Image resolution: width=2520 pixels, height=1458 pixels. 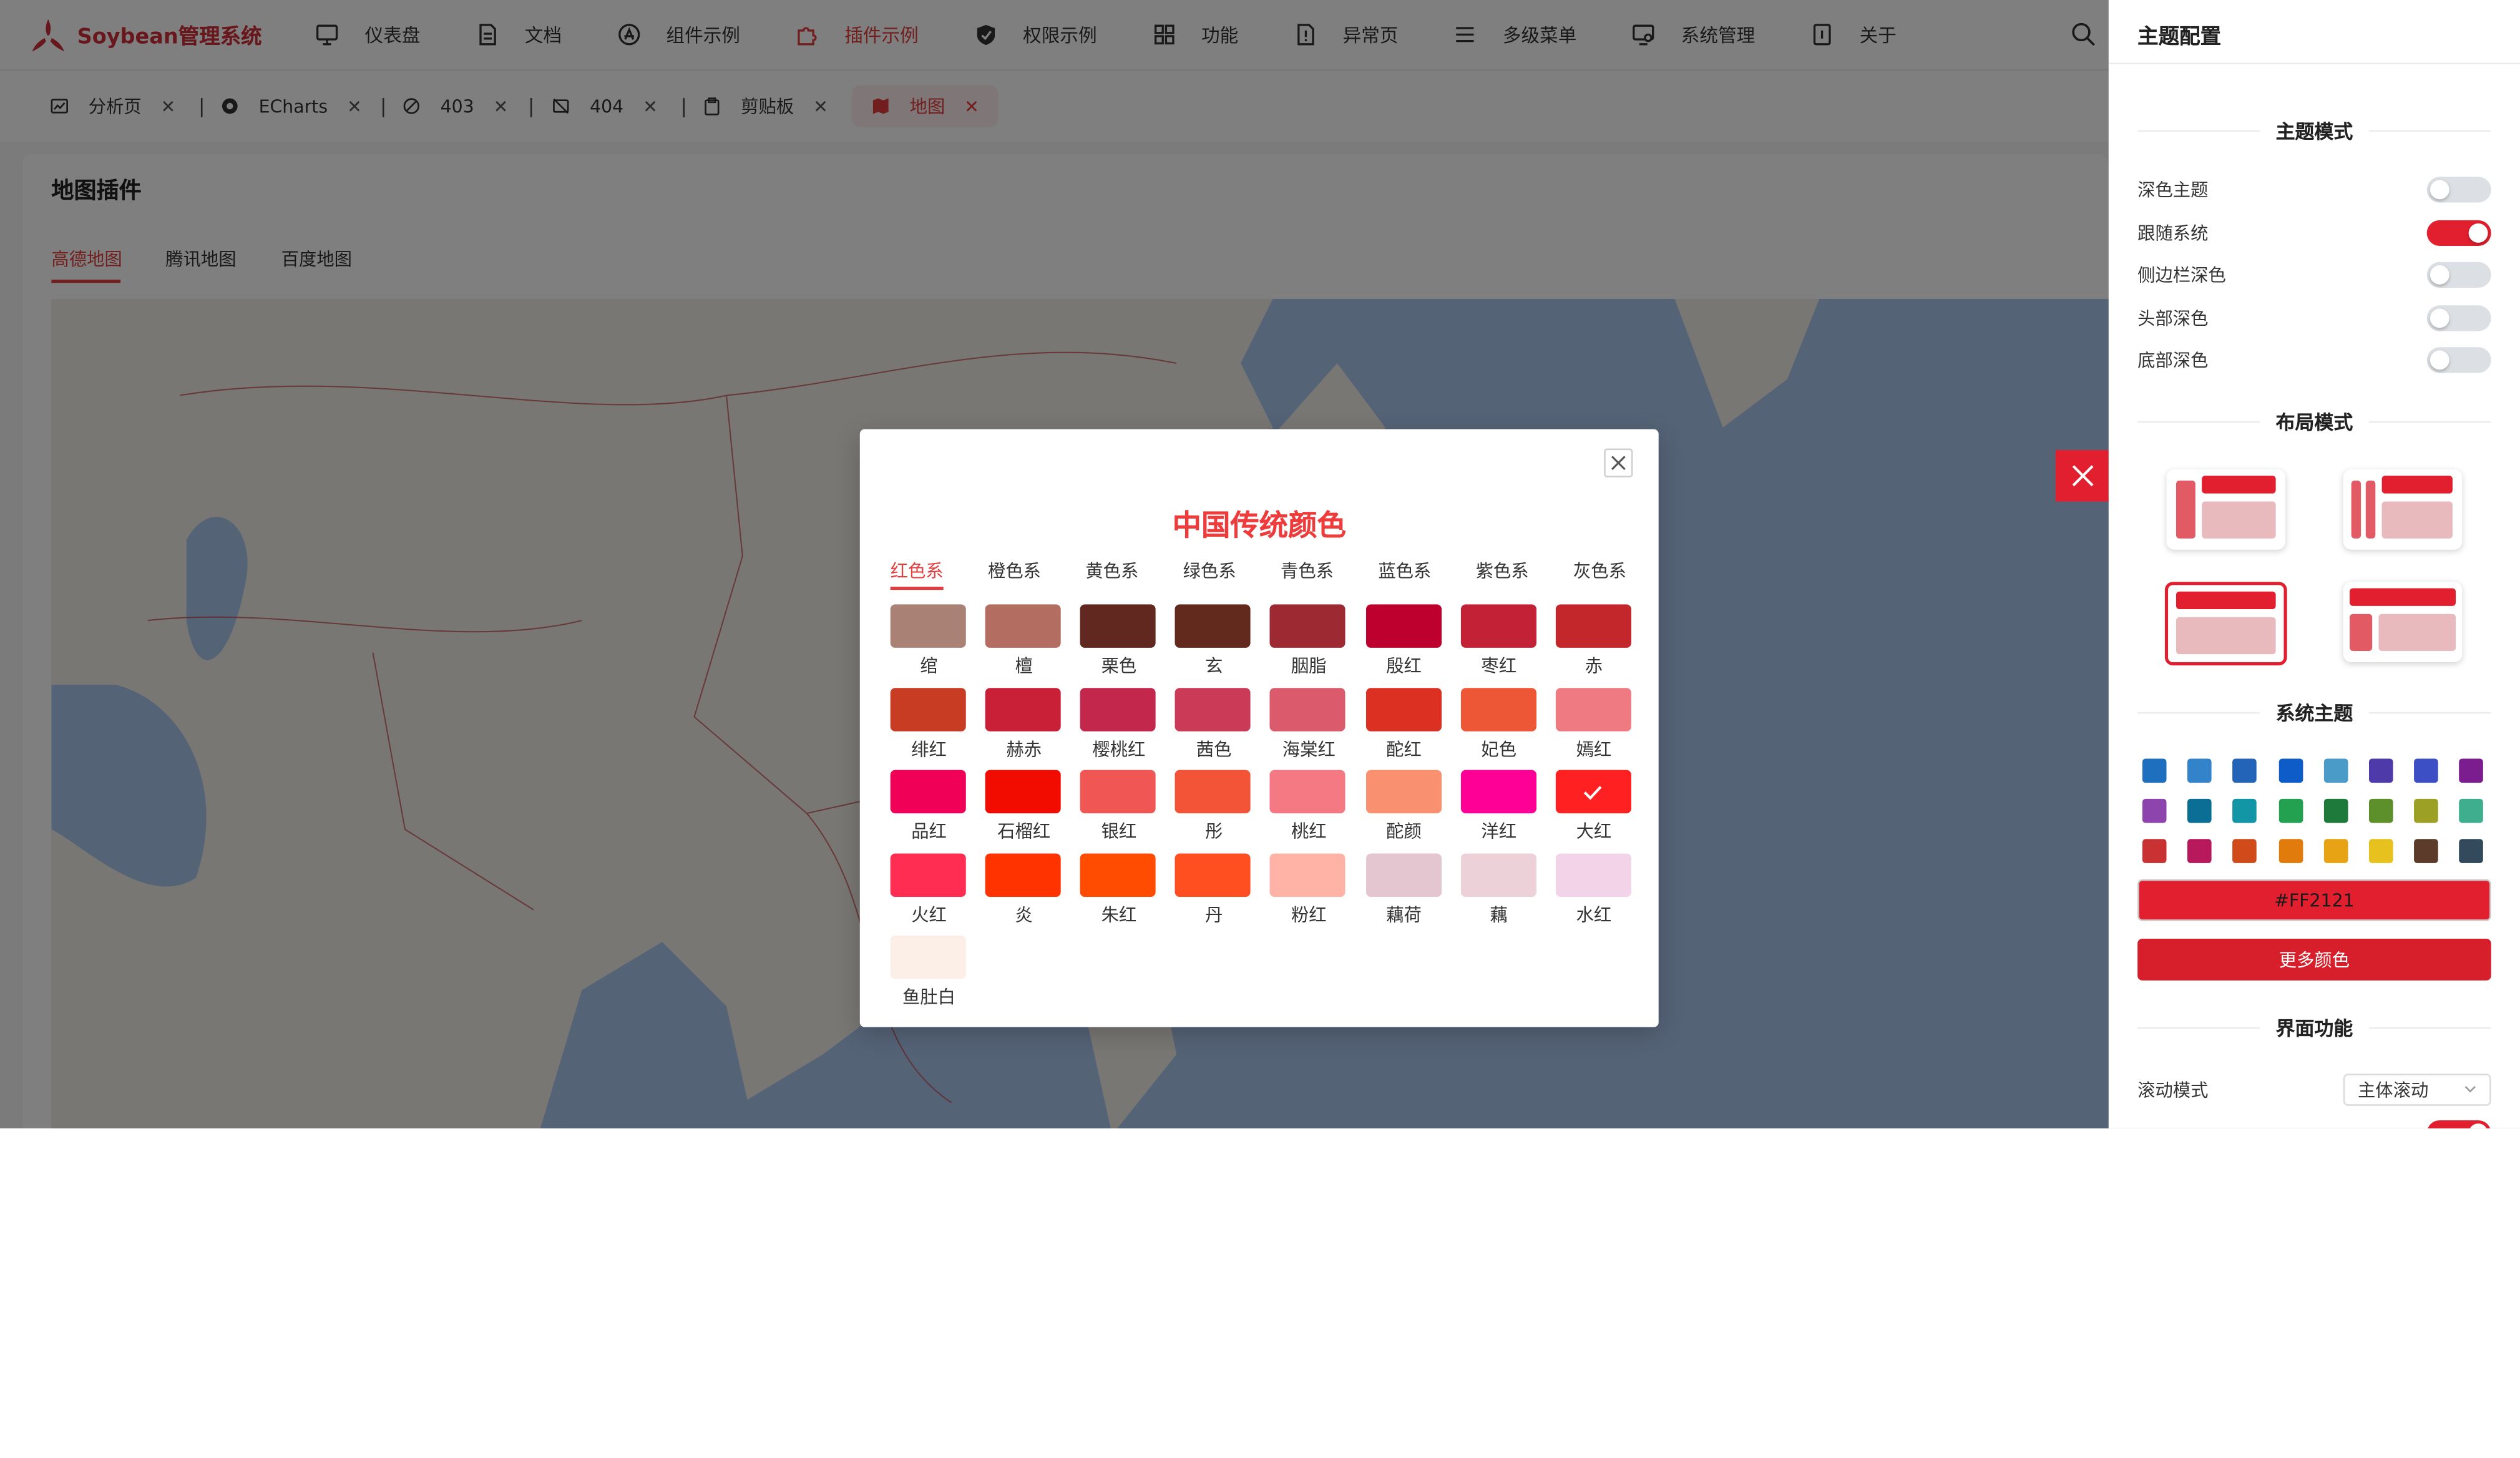 I want to click on color-item: 赤, so click(x=1594, y=641).